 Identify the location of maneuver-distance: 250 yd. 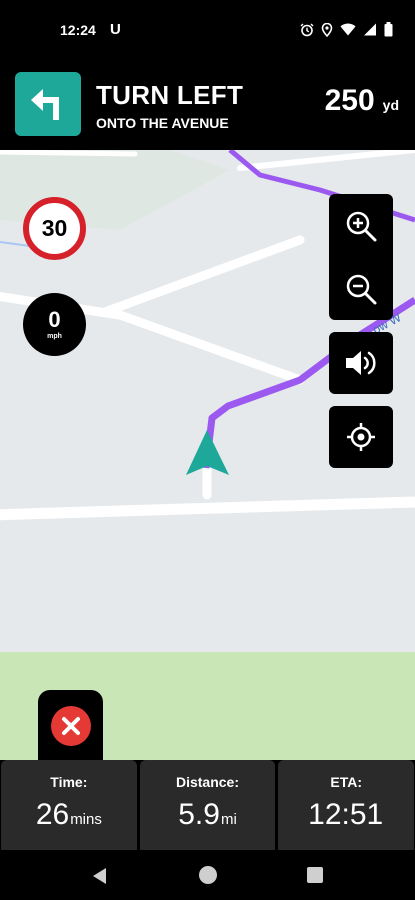
(362, 101).